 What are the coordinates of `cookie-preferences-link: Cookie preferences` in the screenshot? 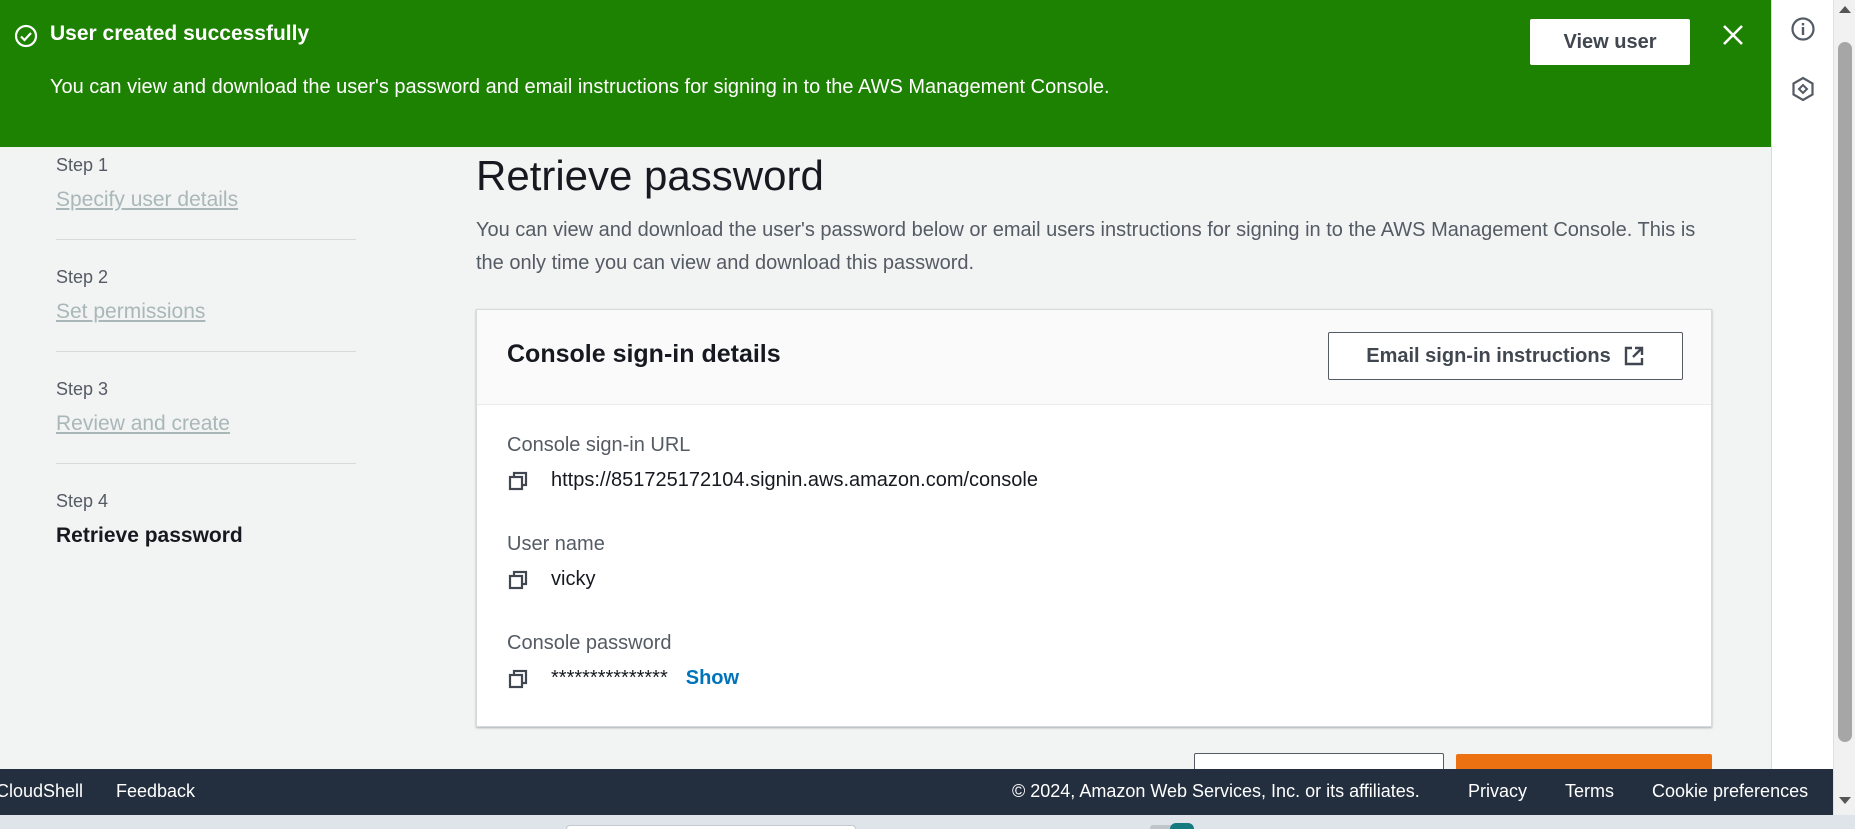 It's located at (1730, 791).